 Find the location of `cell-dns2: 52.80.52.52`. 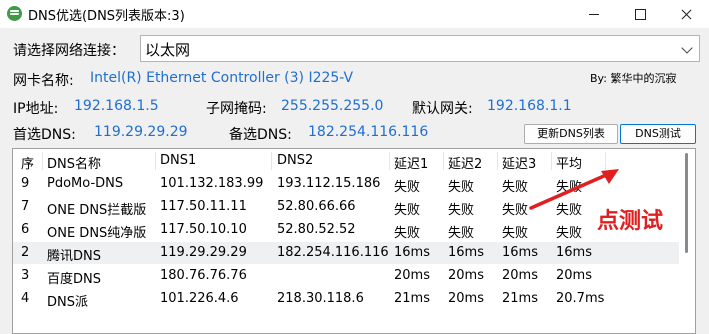

cell-dns2: 52.80.52.52 is located at coordinates (316, 229).